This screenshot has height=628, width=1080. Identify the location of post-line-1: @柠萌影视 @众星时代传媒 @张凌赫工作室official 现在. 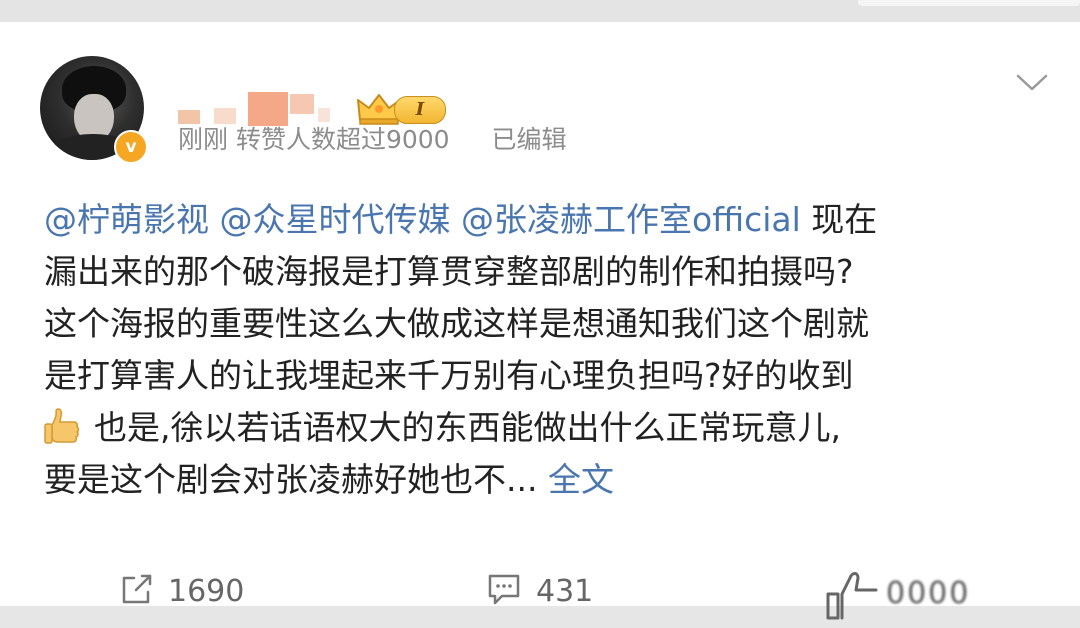
(544, 220).